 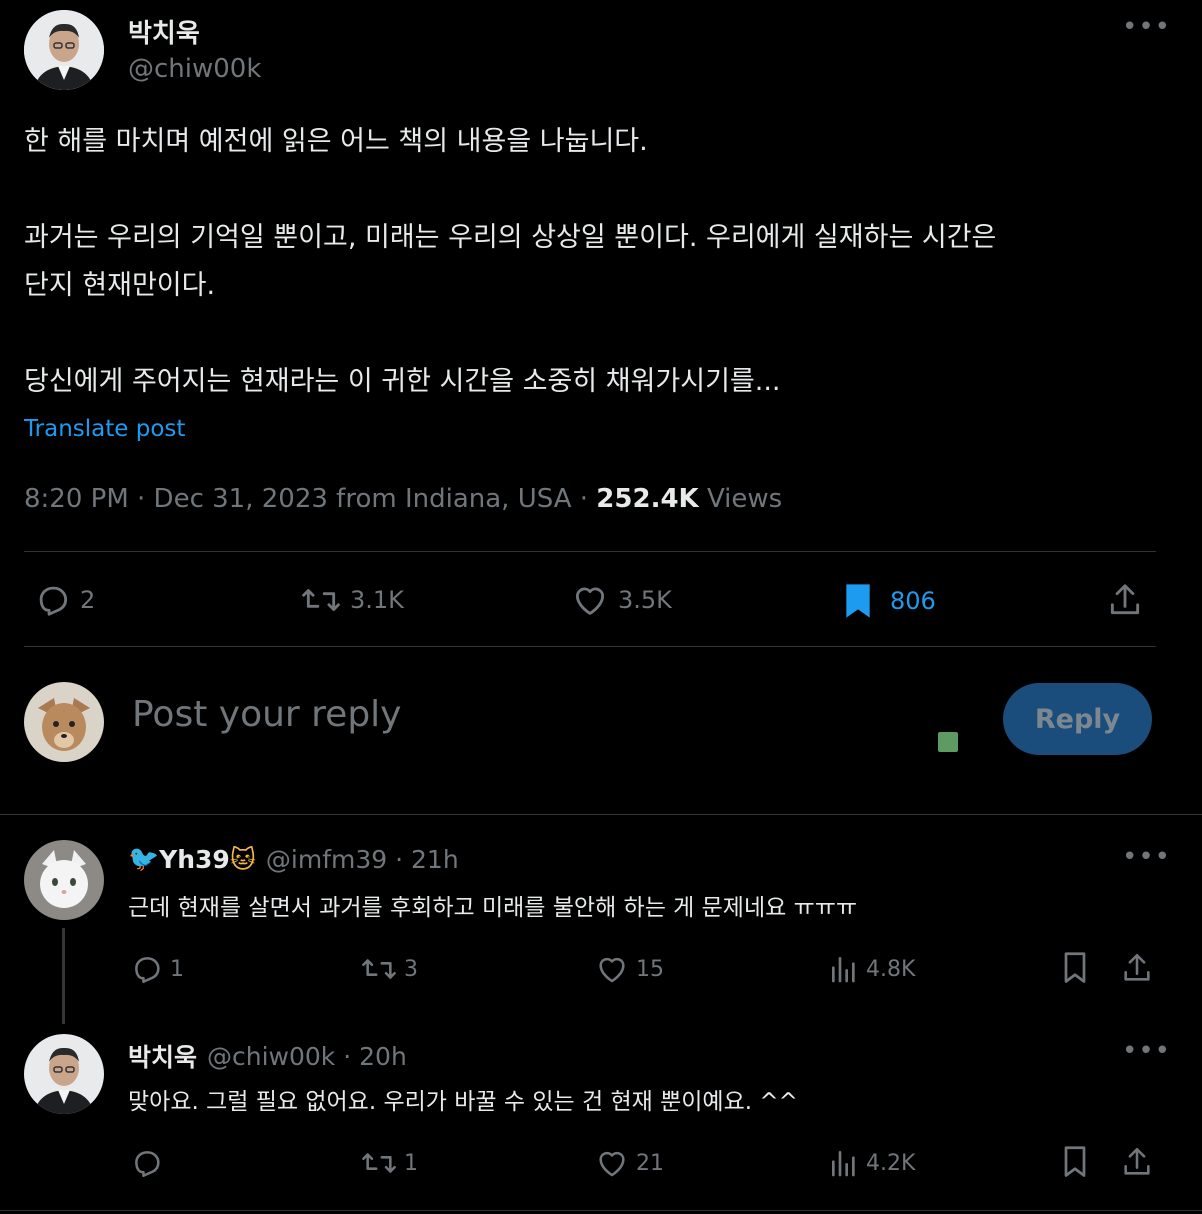 I want to click on reply-count: 1, so click(x=177, y=969).